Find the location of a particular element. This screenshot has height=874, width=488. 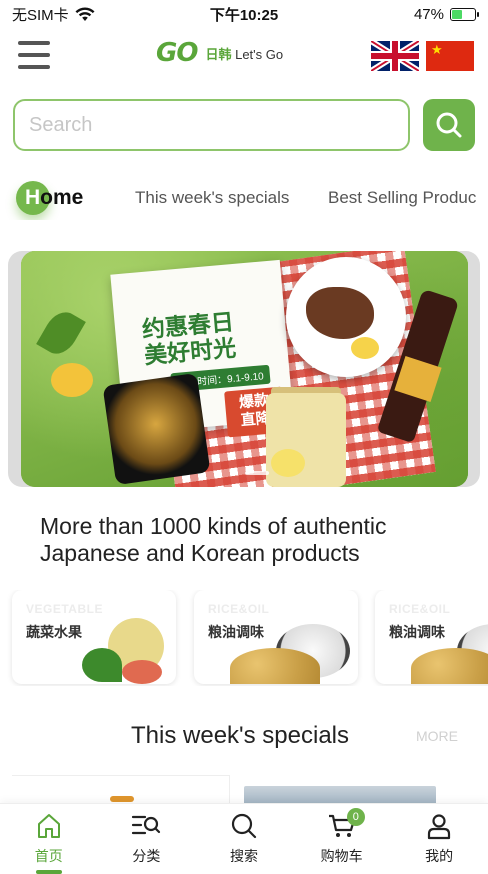

tabbar-search: 搜索 is located at coordinates (244, 839).